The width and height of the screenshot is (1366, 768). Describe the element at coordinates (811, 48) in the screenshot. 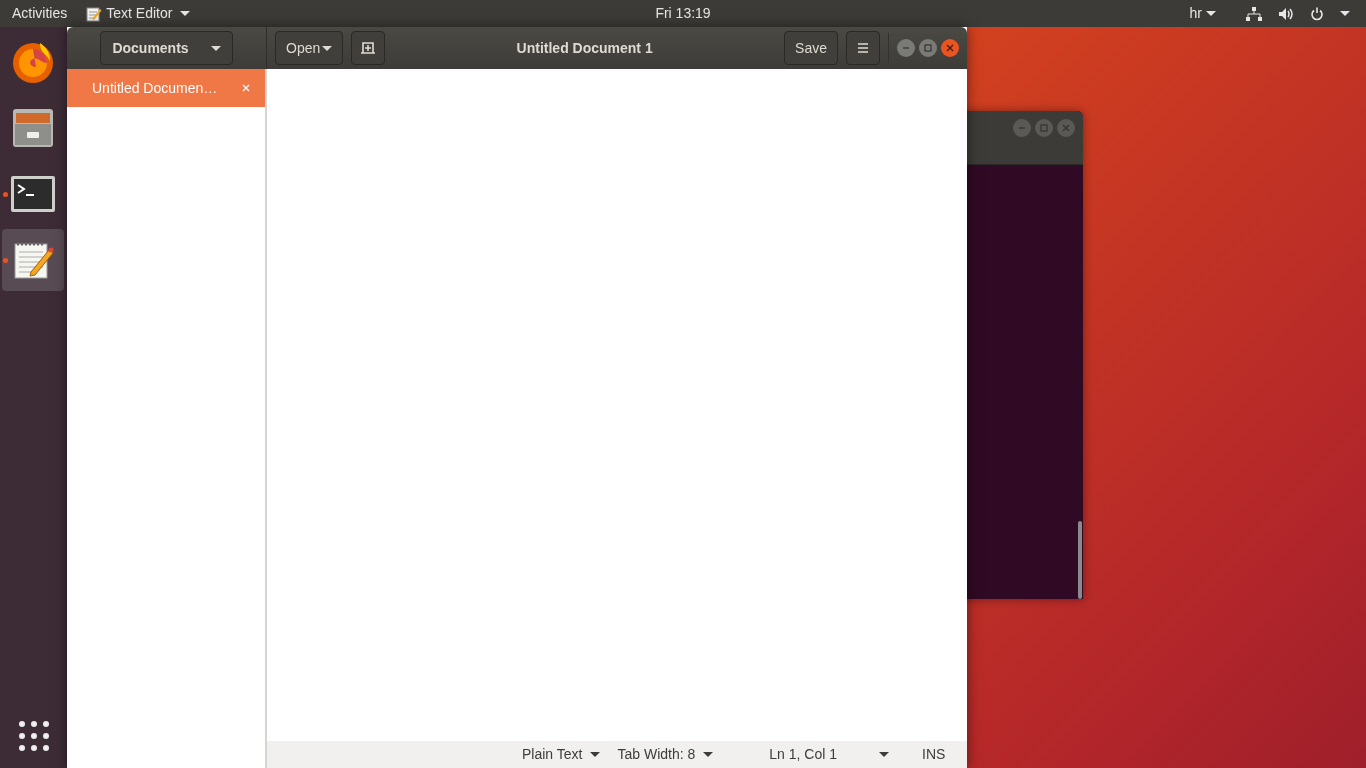

I see `save-button: Save` at that location.